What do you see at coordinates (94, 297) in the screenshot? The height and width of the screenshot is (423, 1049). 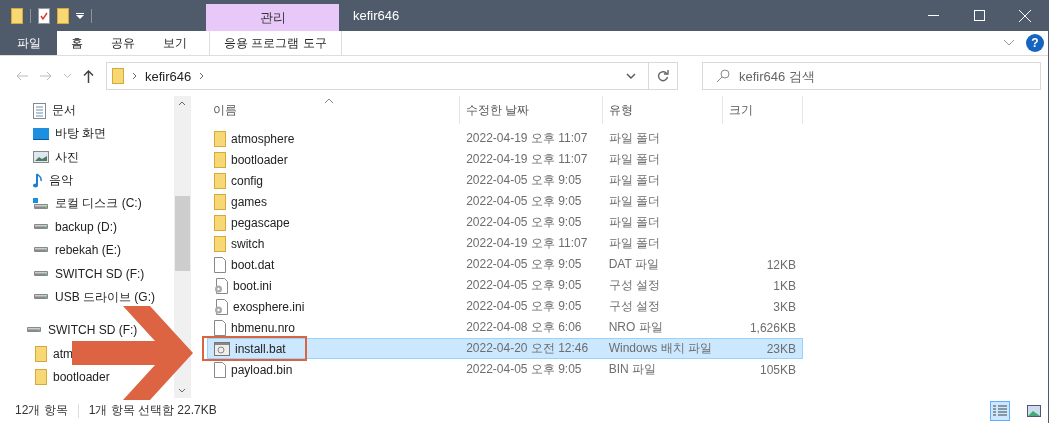 I see `sidebar-item: USB 드라이브 (G:)` at bounding box center [94, 297].